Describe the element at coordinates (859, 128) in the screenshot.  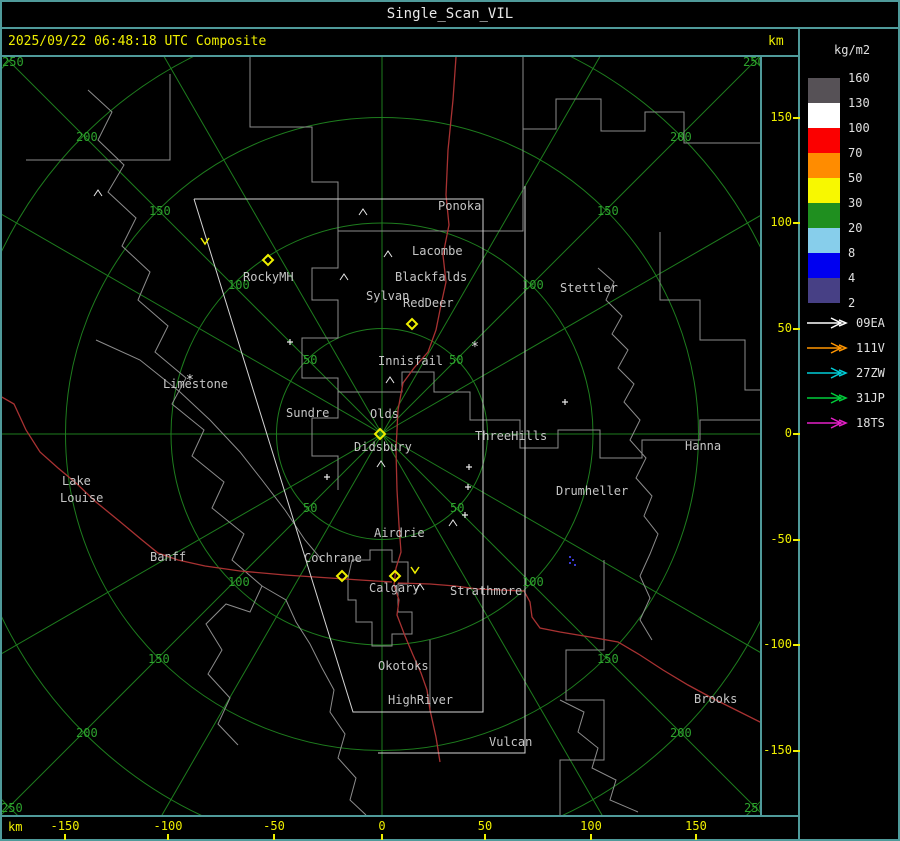
I see `legend-value-label: 100` at that location.